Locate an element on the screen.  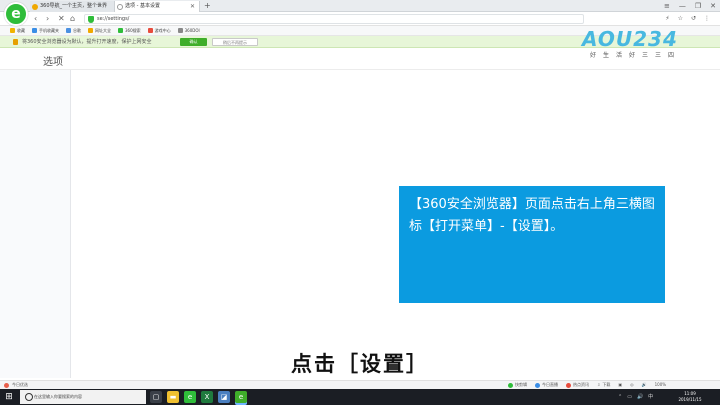
site-watermark-logo: AOU234 好生活好三三四 is located at coordinates (638, 44).